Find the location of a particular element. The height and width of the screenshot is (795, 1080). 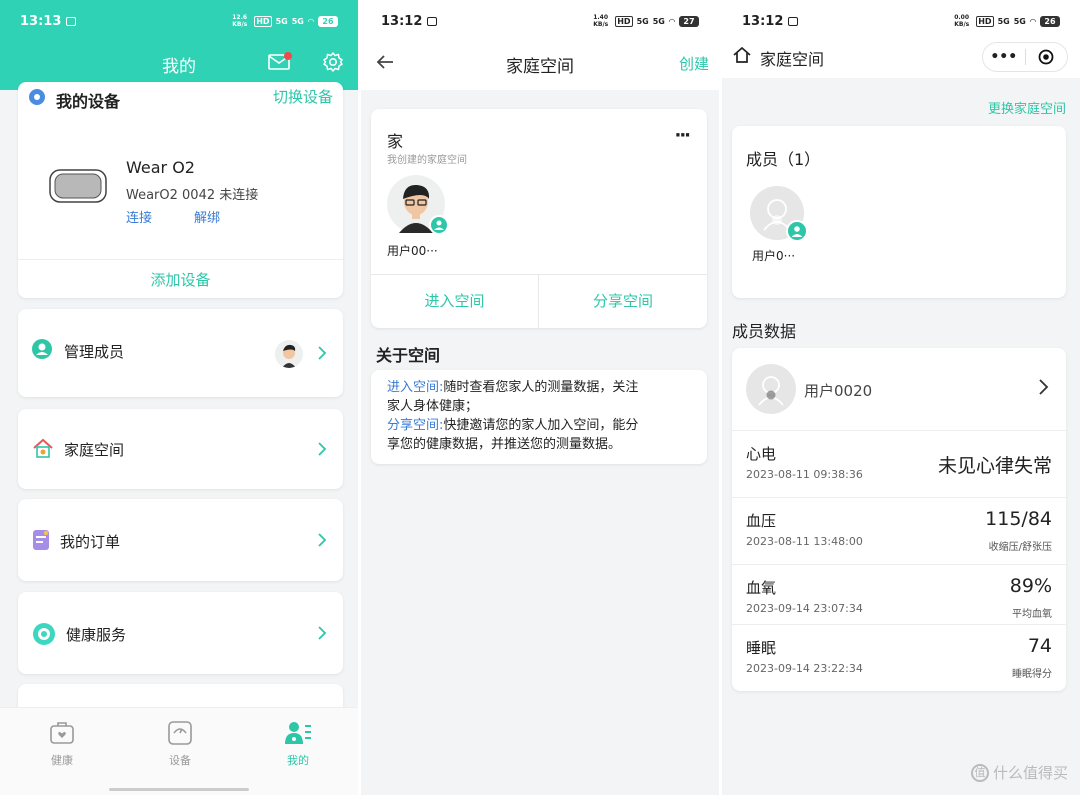

about-enter-text-1: 随时查看您家人的测量数据，关注 is located at coordinates (541, 387).